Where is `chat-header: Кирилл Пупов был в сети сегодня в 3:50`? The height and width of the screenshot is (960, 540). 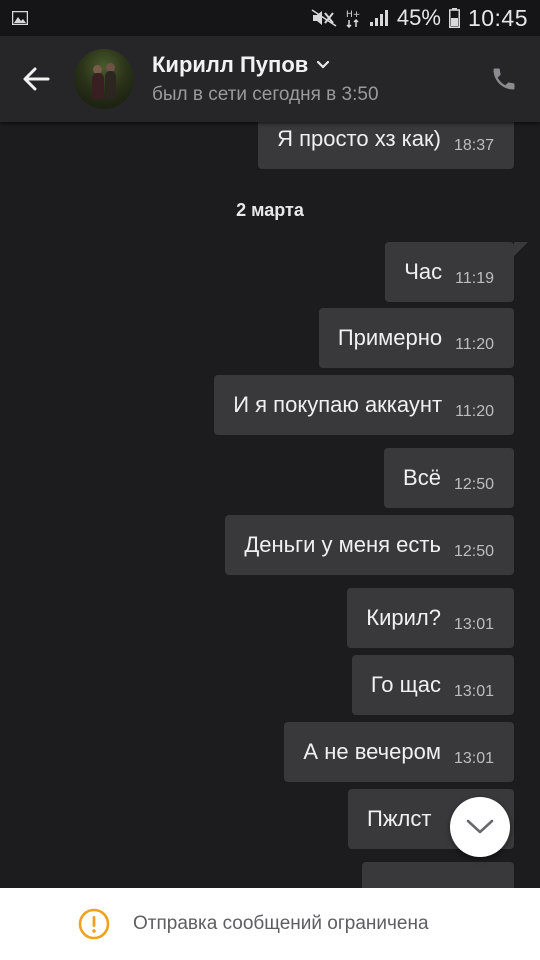
chat-header: Кирилл Пупов был в сети сегодня в 3:50 is located at coordinates (270, 79).